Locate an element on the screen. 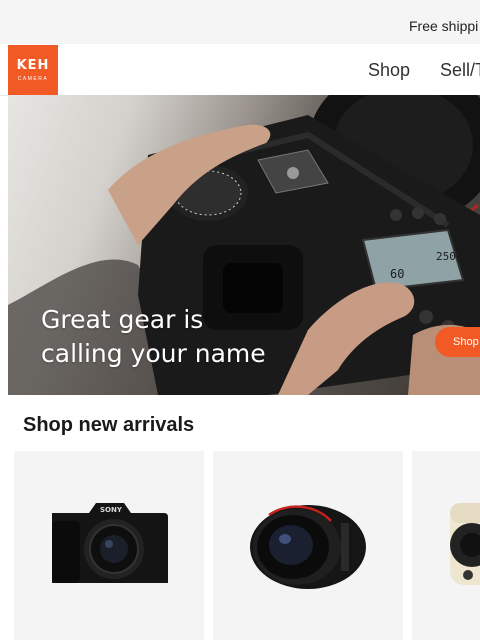 The height and width of the screenshot is (640, 480). site-header: KEH CAMERA Shop Sell/T is located at coordinates (240, 70).